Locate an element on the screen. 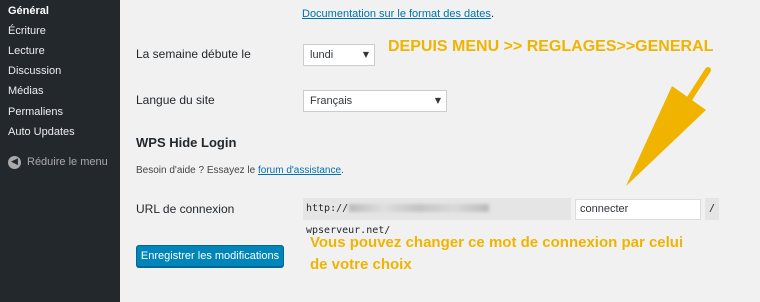  annotation-instruction-line2: de votre choix is located at coordinates (361, 264).